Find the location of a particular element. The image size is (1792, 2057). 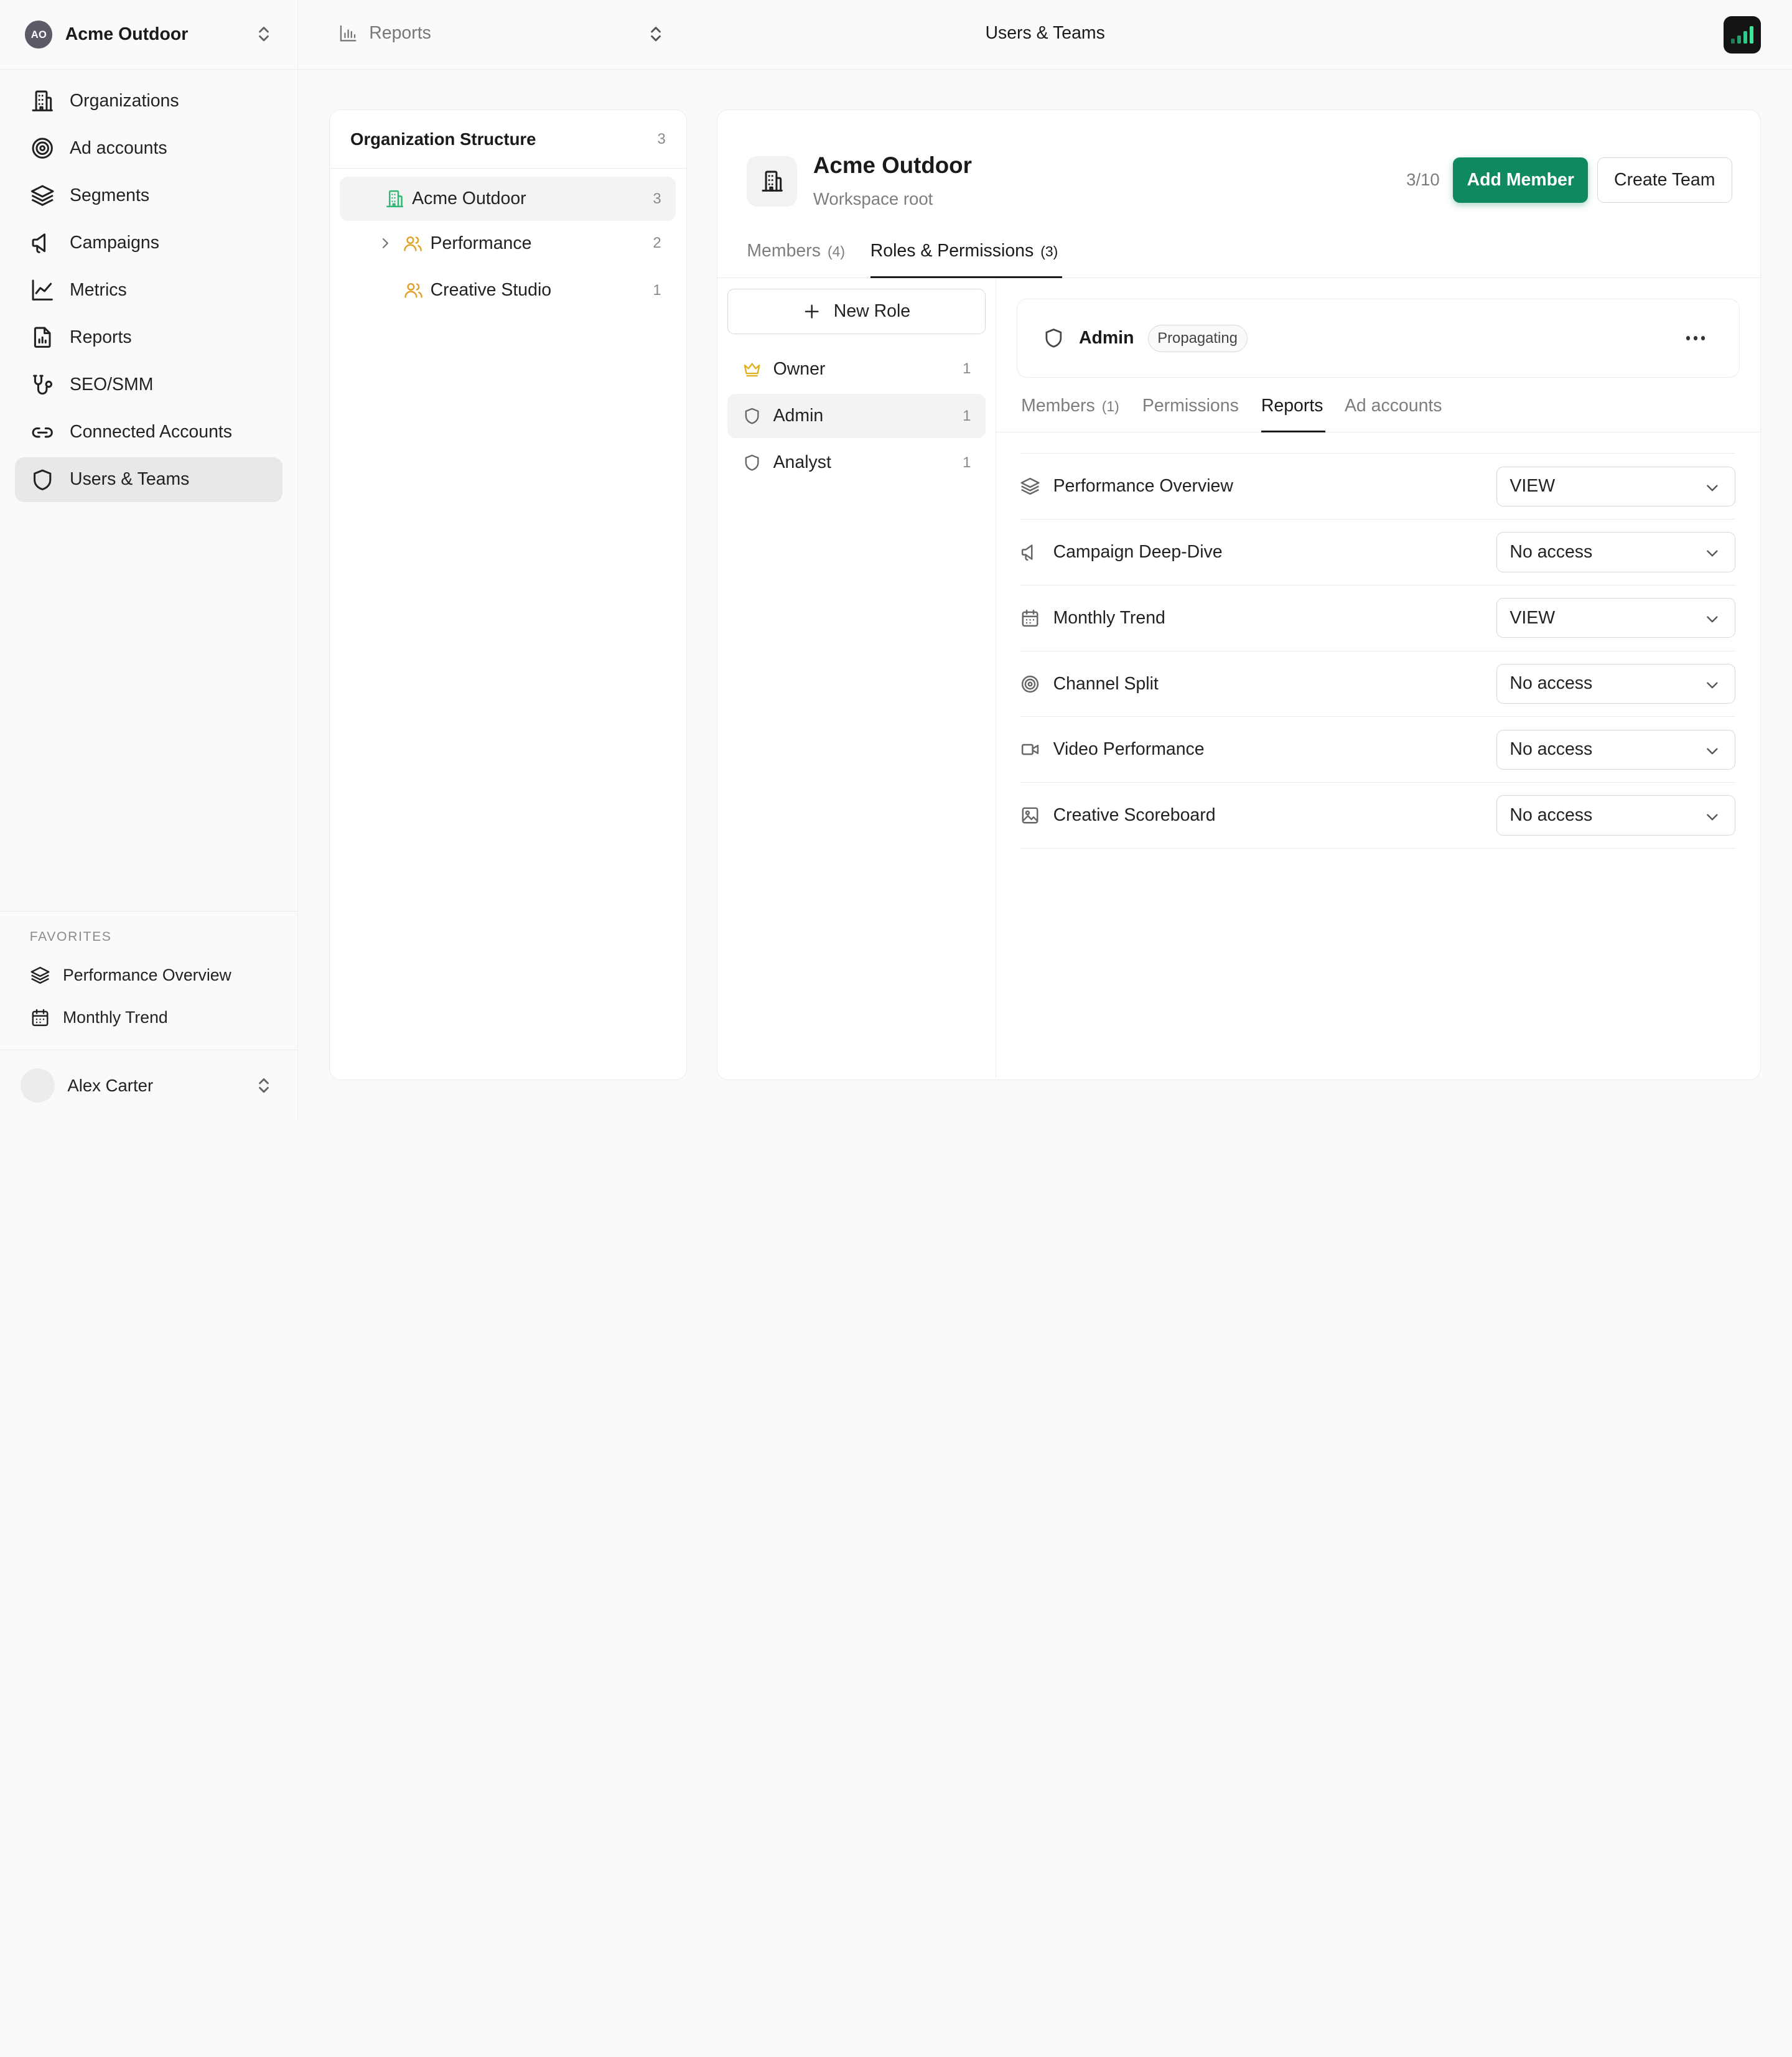

role-label: Owner is located at coordinates (800, 368).